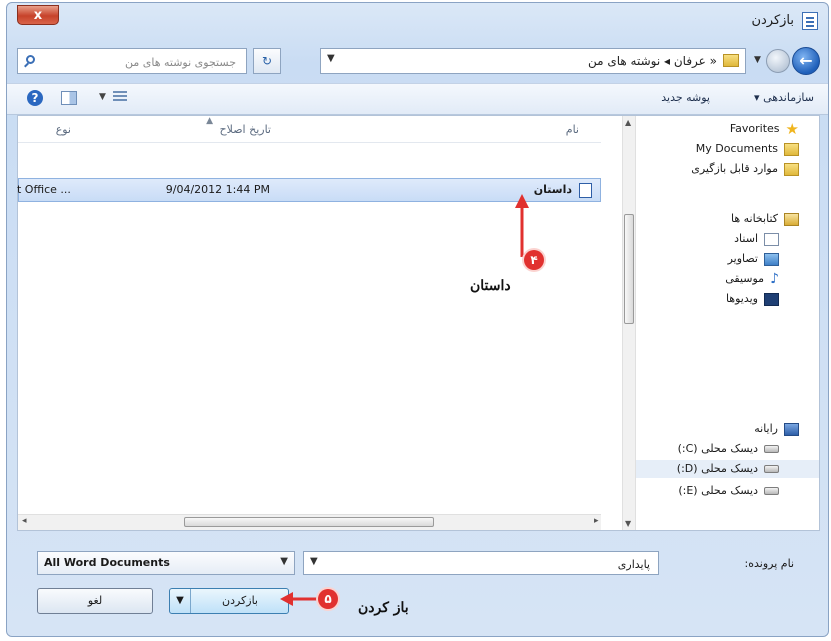 This screenshot has height=641, width=831. What do you see at coordinates (534, 260) in the screenshot?
I see `step-badge-4: ۴` at bounding box center [534, 260].